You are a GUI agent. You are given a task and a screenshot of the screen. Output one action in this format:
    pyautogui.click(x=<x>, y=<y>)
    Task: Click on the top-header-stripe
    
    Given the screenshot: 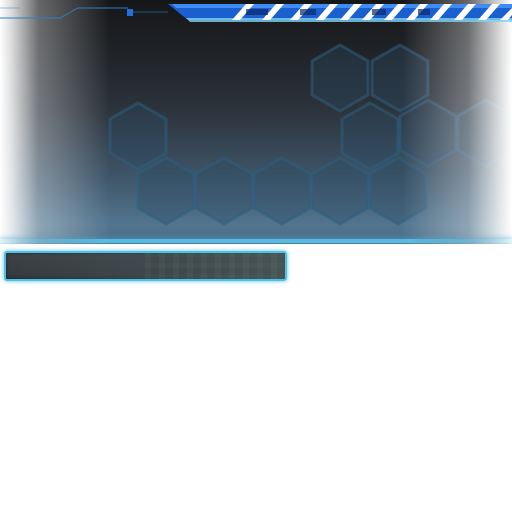 What is the action you would take?
    pyautogui.click(x=256, y=13)
    